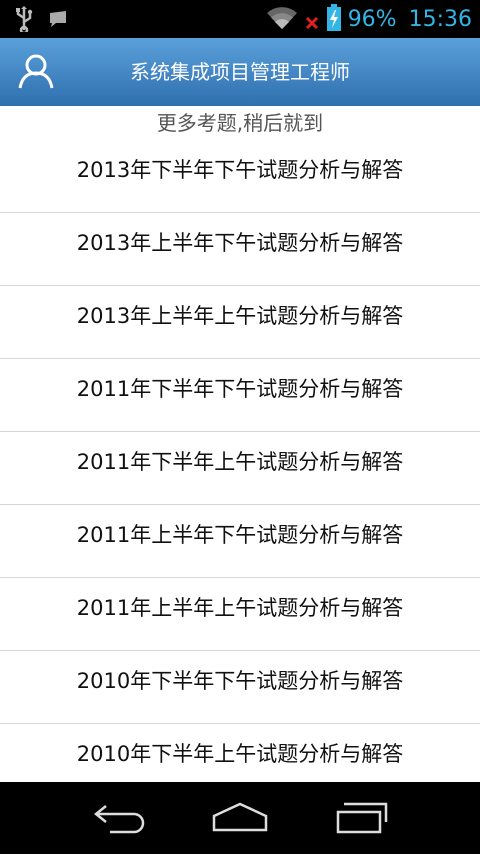  I want to click on list-item: 2011年下半年下午试题分析与解答, so click(240, 395).